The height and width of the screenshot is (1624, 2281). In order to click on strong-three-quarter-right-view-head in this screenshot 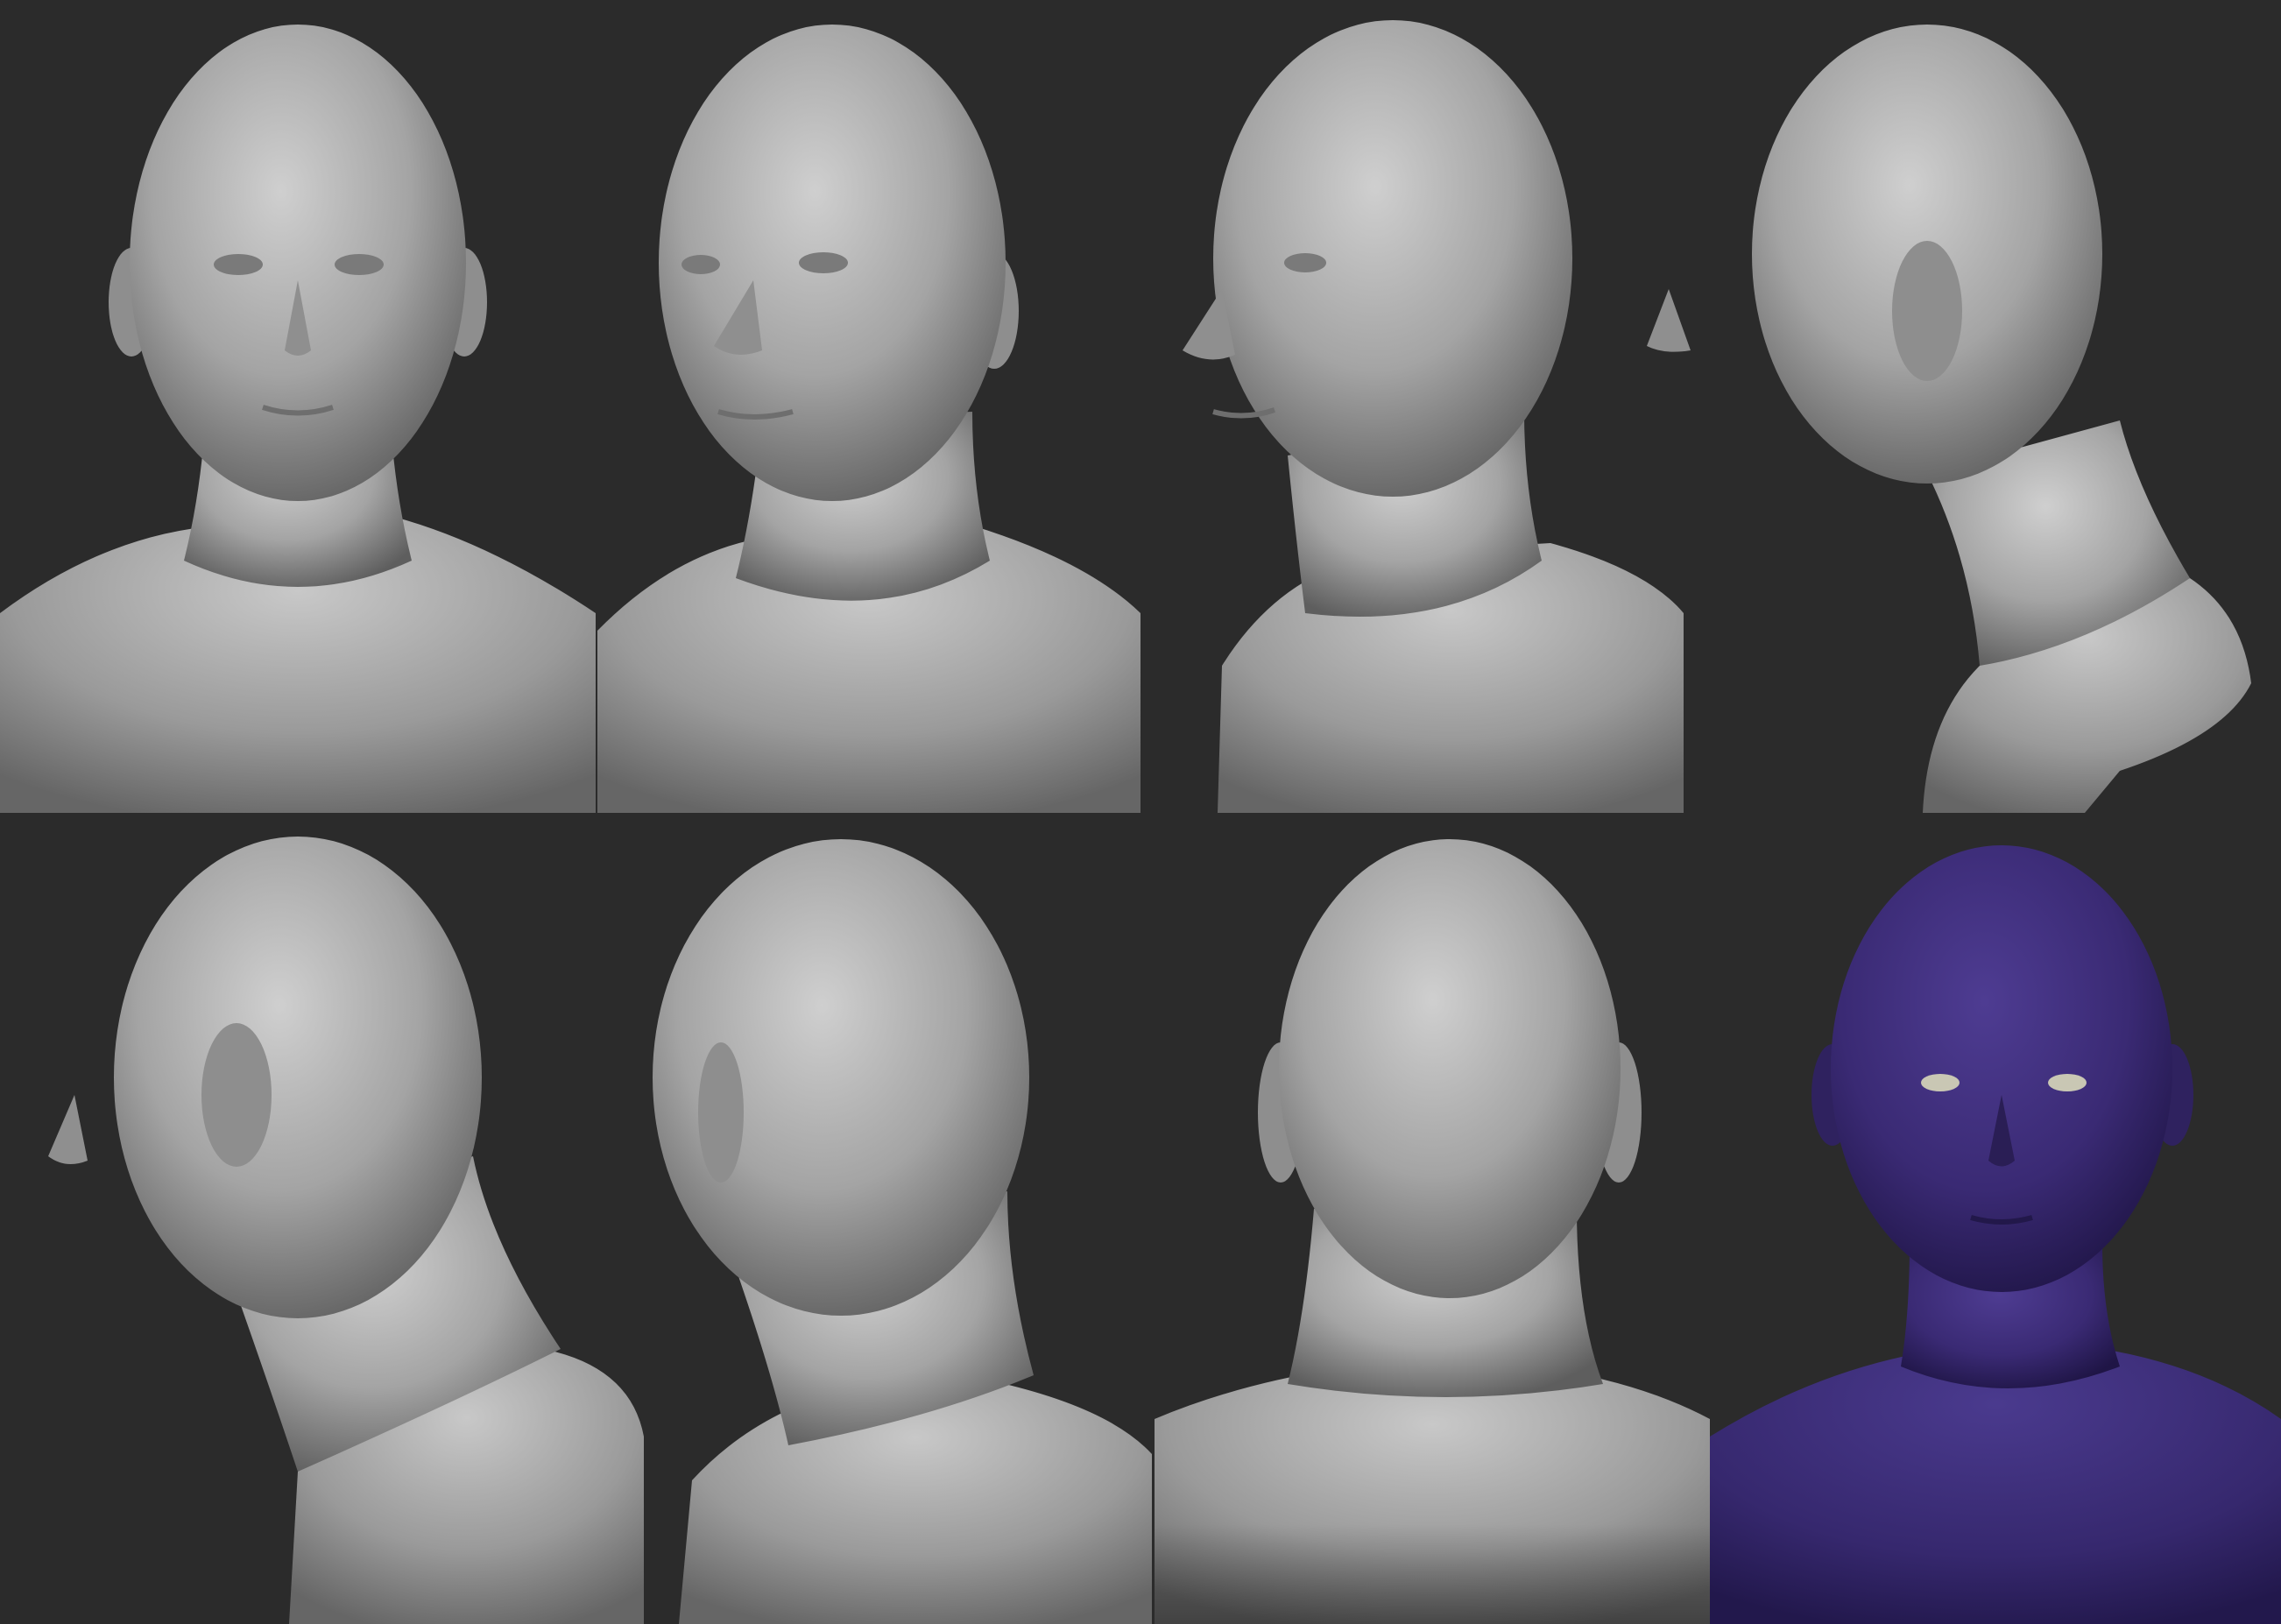, I will do `click(1392, 258)`.